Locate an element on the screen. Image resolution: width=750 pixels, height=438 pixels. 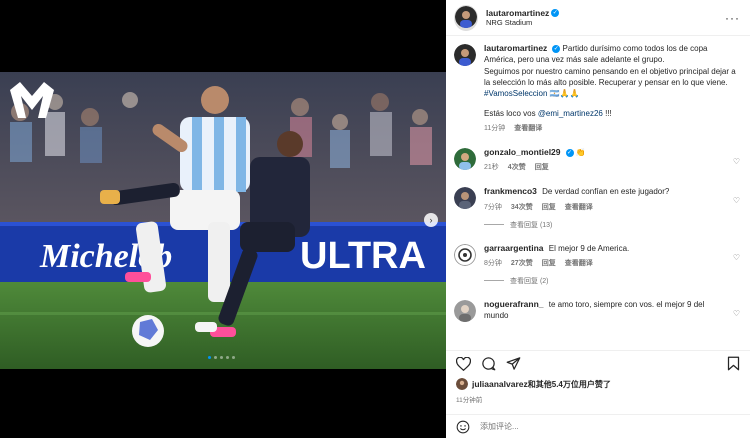
share-icon is located at coordinates (513, 363).